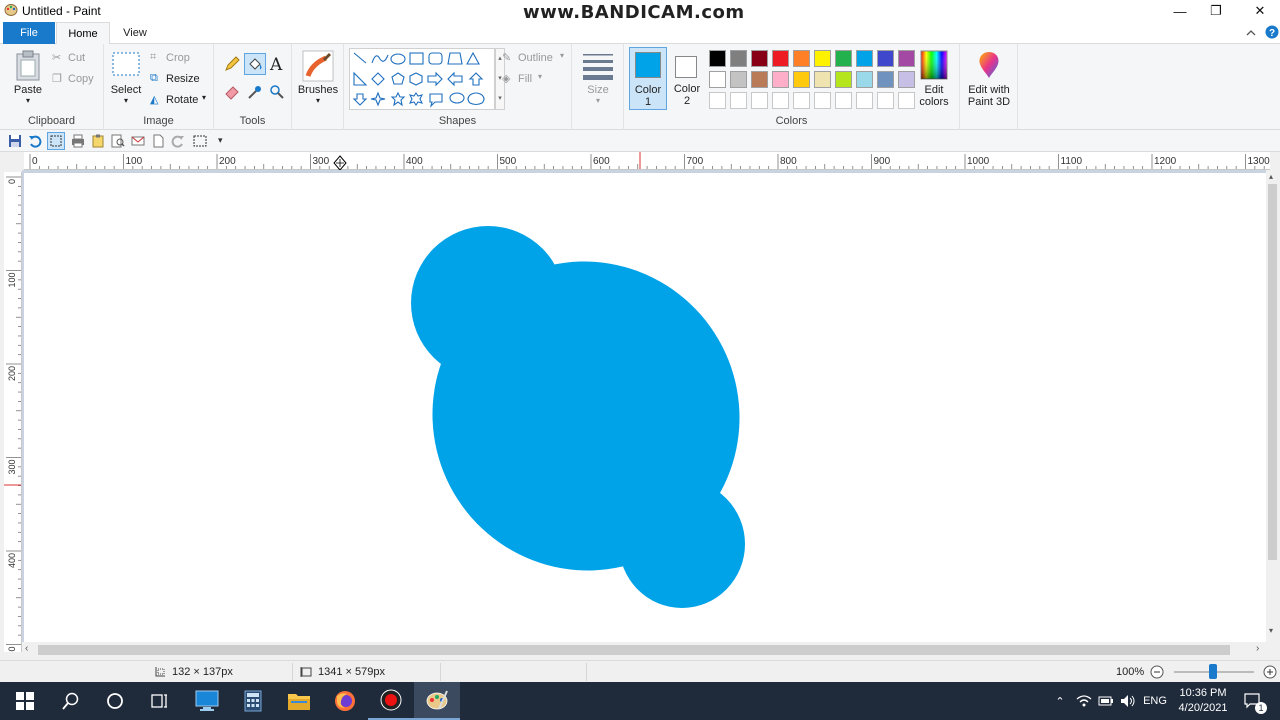 This screenshot has height=720, width=1280. I want to click on cut-button: ✂ Cut, so click(76, 58).